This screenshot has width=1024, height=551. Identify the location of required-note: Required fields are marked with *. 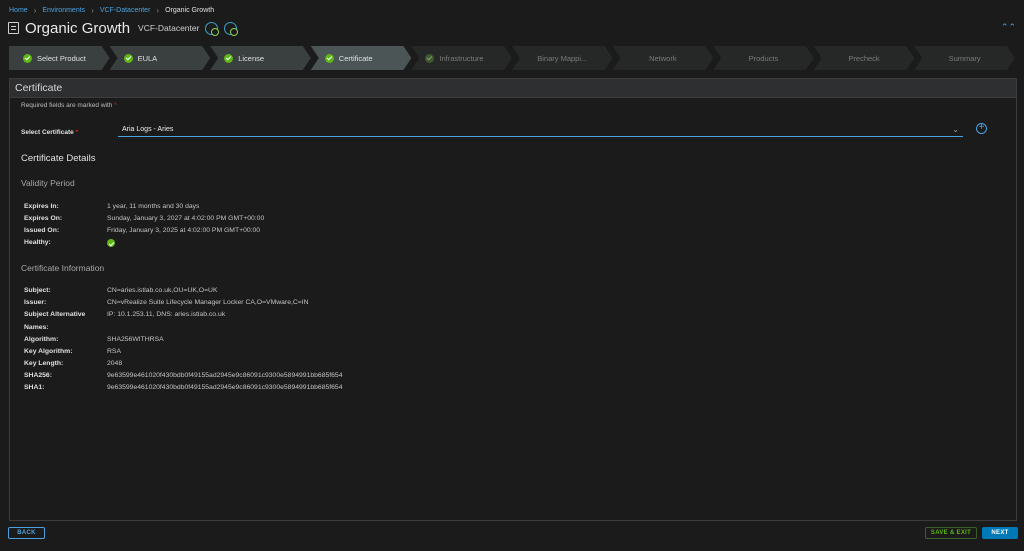
(69, 105).